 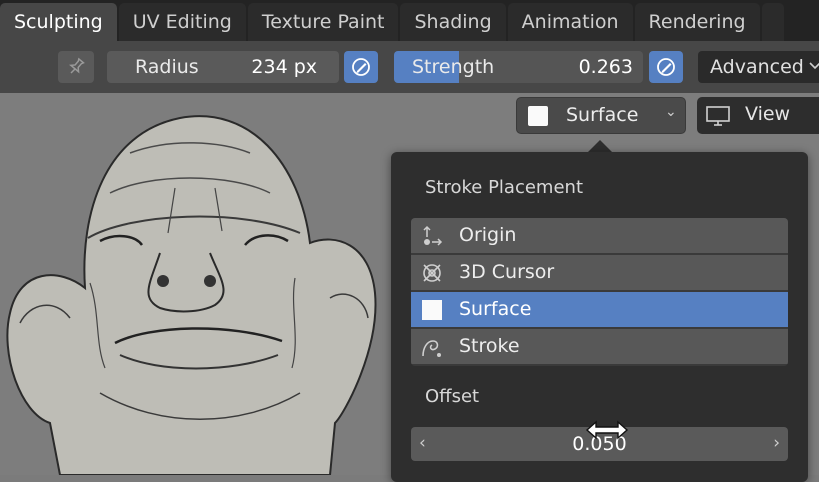 What do you see at coordinates (453, 22) in the screenshot?
I see `tab-shading: Shading` at bounding box center [453, 22].